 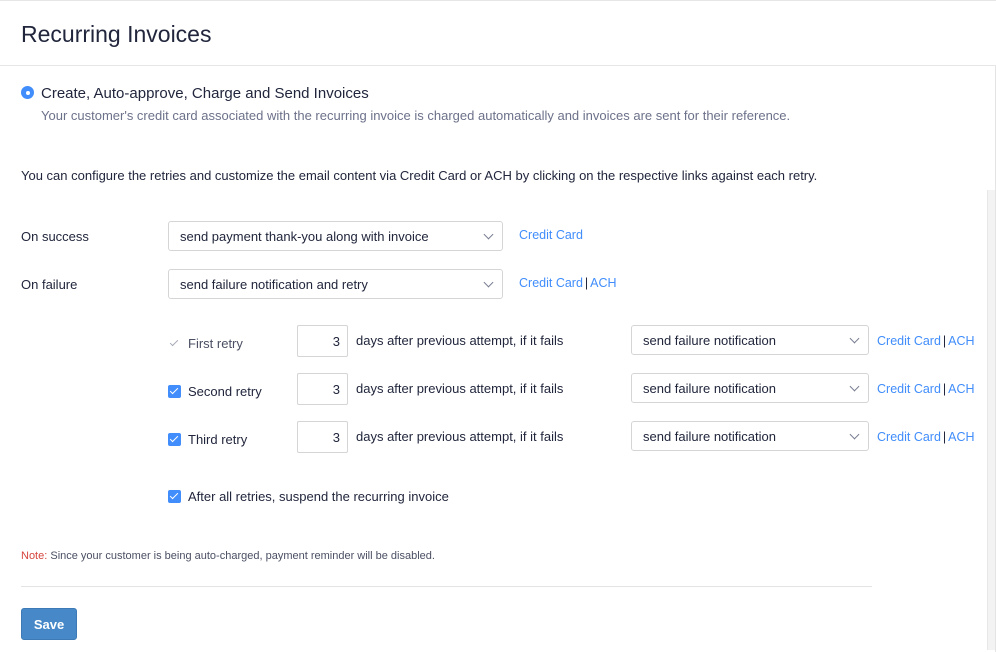 I want to click on third-retry-links: Credit Card | ACH, so click(x=926, y=437).